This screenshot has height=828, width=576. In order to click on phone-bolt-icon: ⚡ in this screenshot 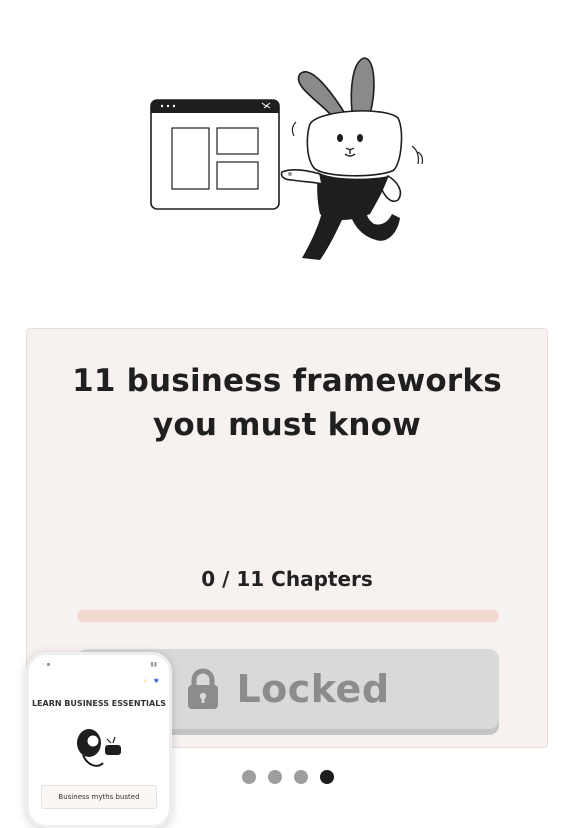, I will do `click(145, 681)`.